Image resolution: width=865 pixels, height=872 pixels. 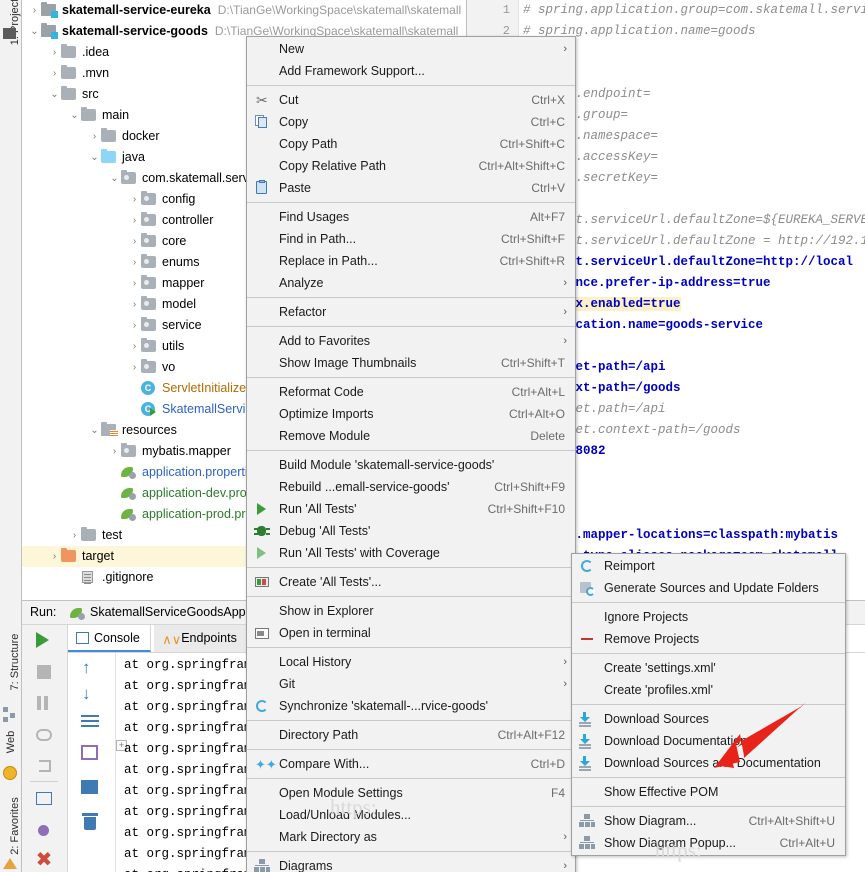 I want to click on next-occurrence-icon: ↓, so click(x=86, y=693).